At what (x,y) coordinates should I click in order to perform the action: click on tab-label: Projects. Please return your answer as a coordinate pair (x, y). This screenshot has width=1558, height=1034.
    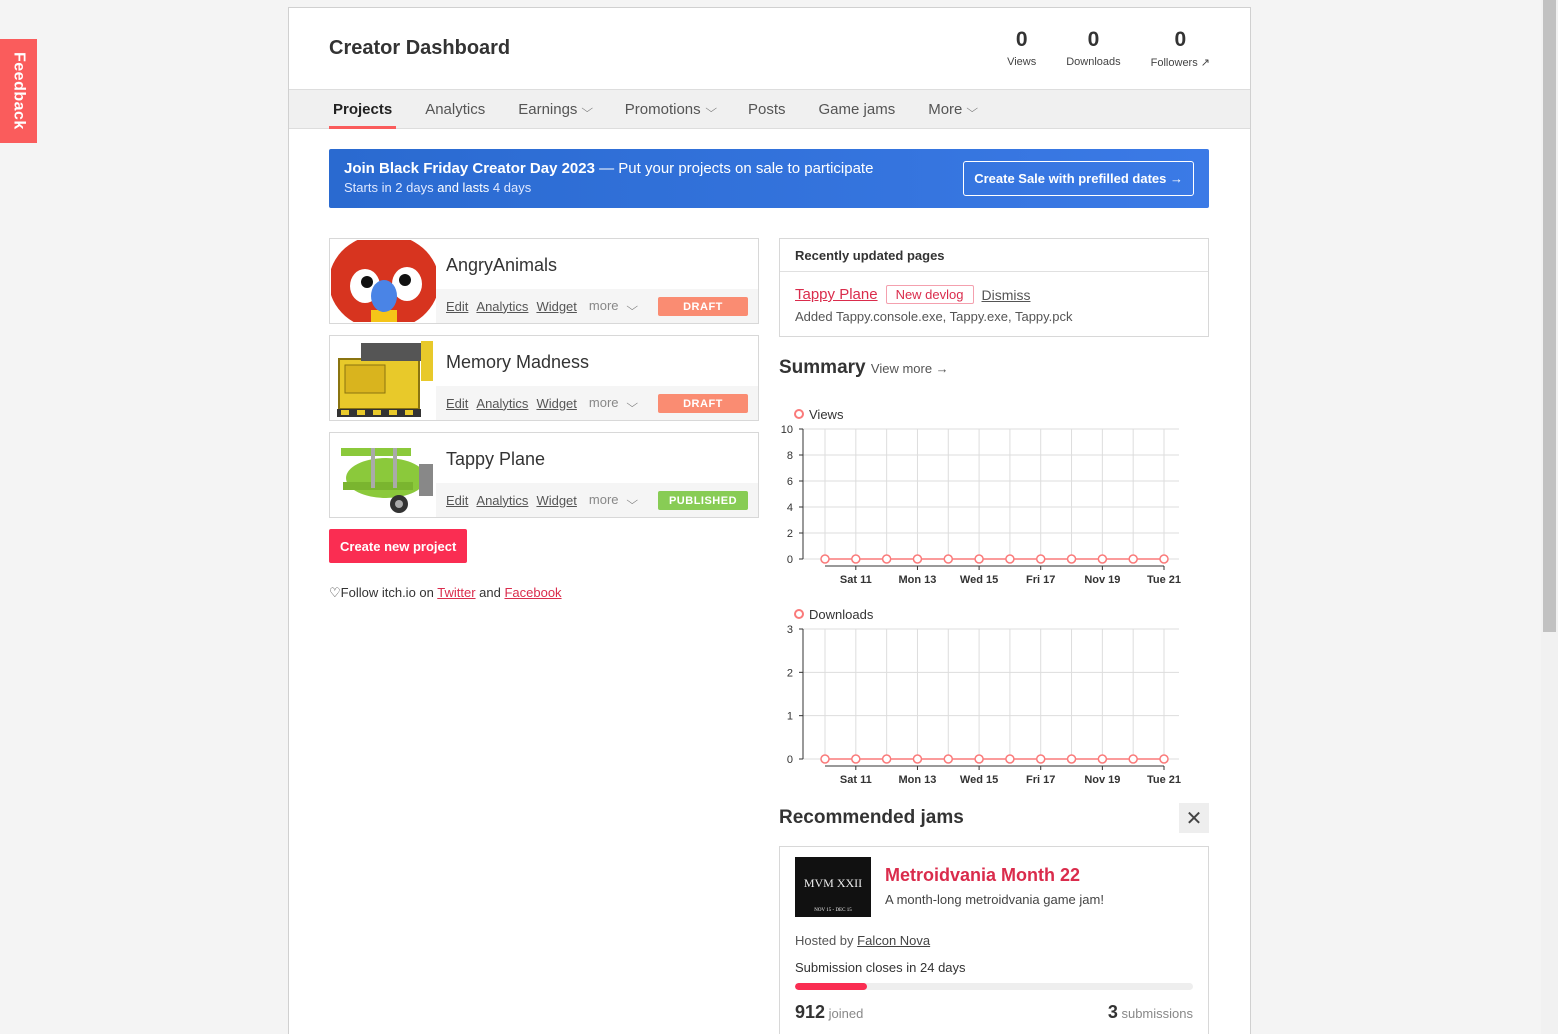
    Looking at the image, I should click on (363, 109).